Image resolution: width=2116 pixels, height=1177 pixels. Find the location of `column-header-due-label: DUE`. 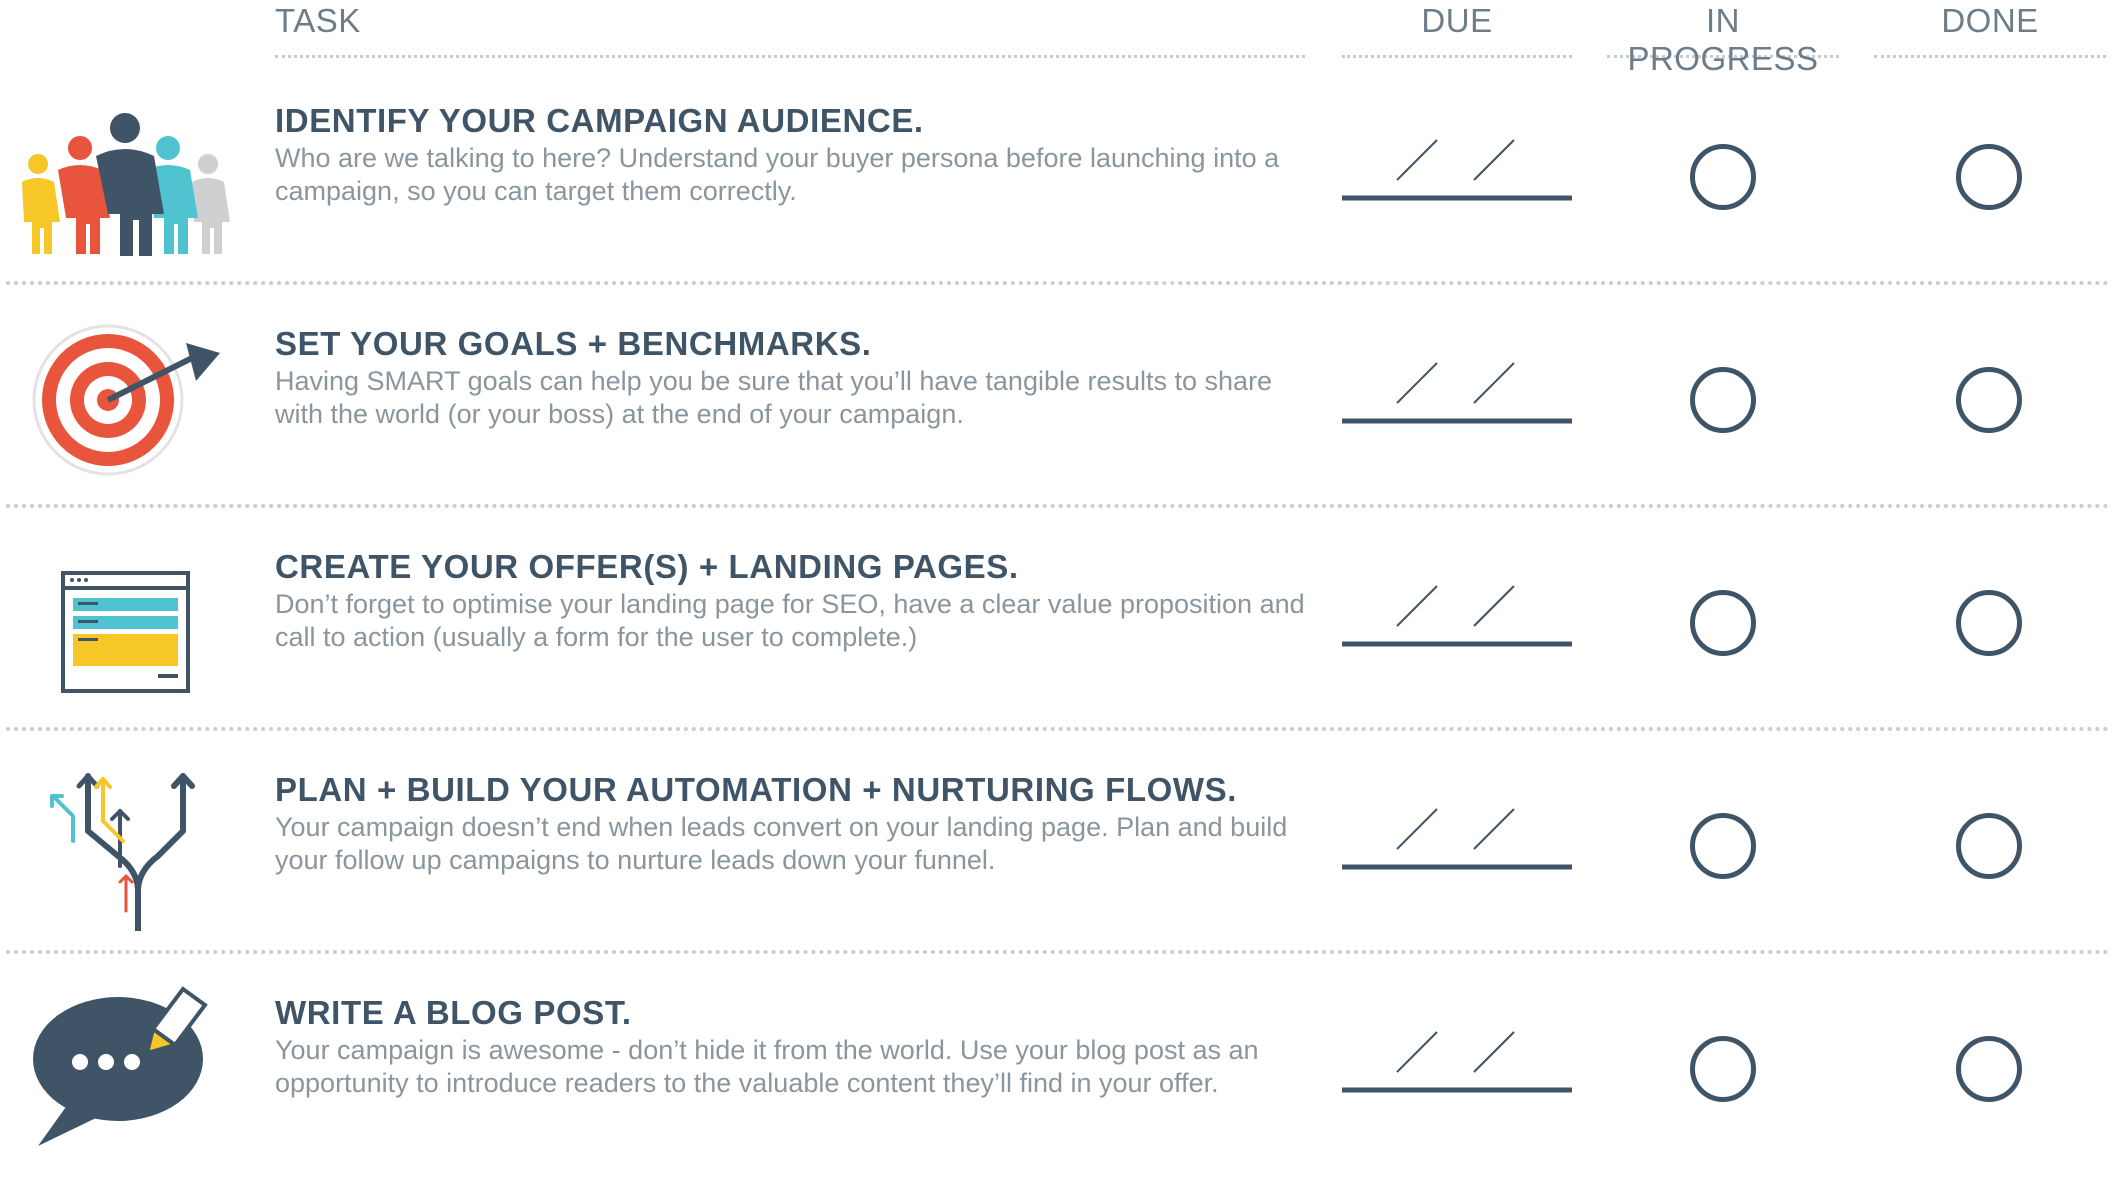

column-header-due-label: DUE is located at coordinates (1457, 20).